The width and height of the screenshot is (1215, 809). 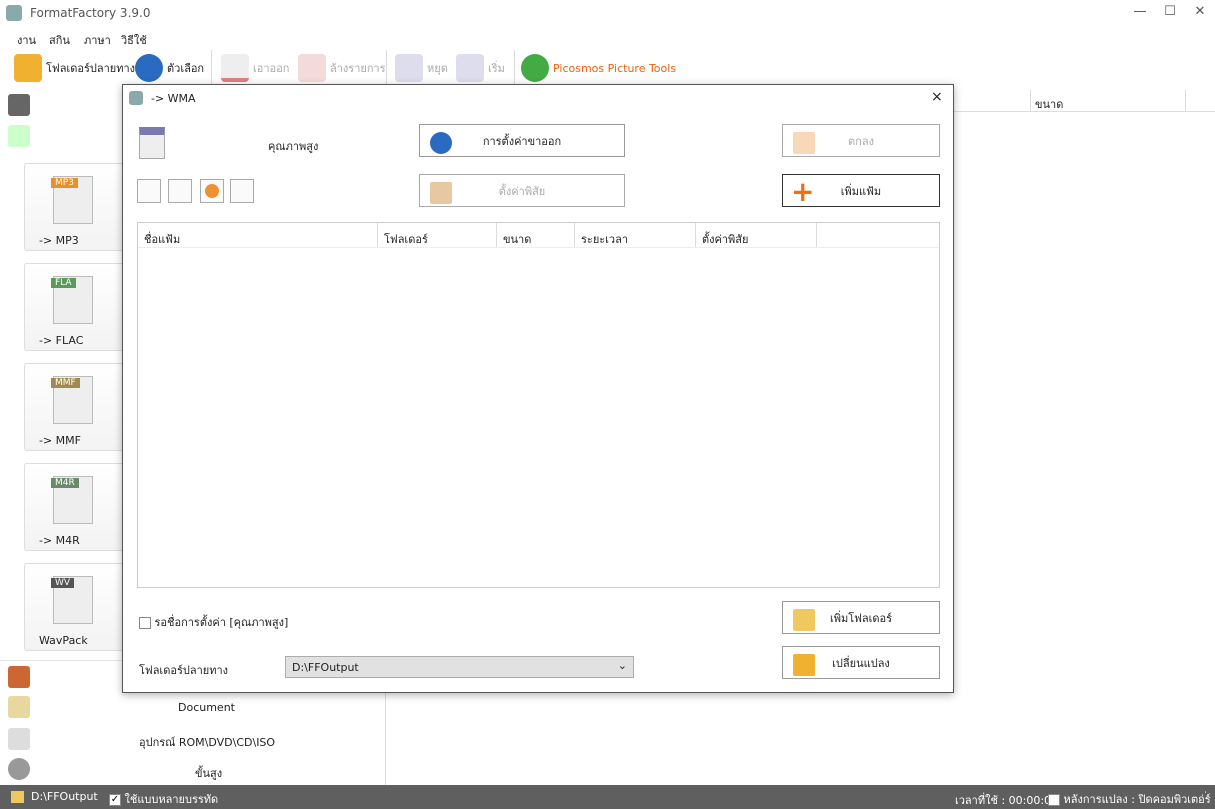 What do you see at coordinates (163, 799) in the screenshot?
I see `multithread-checkbox: ✓ ใช้แบบหลายบรรทัด` at bounding box center [163, 799].